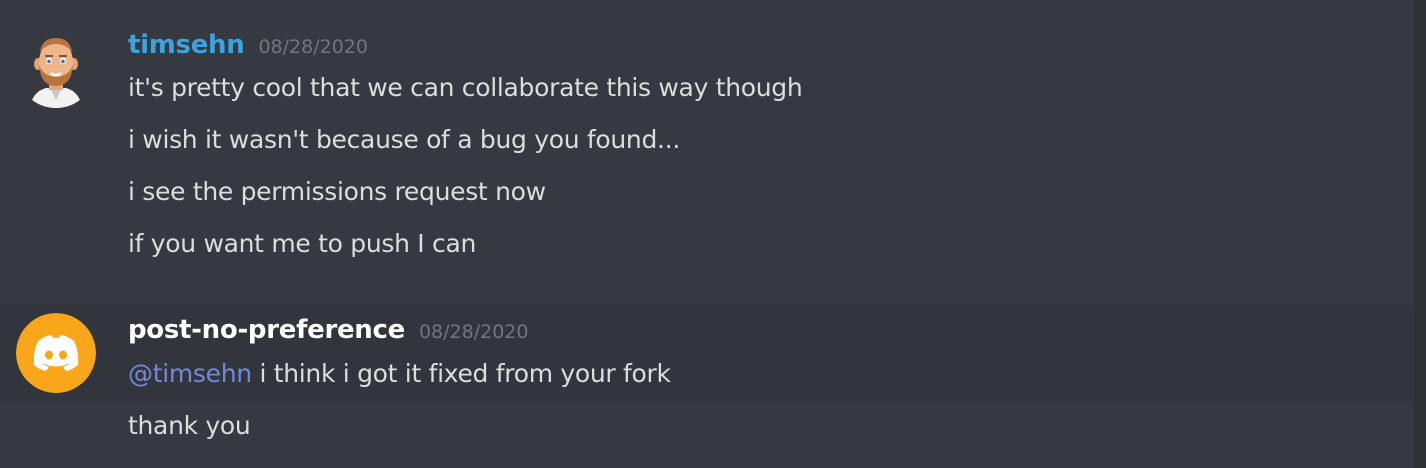  Describe the element at coordinates (337, 191) in the screenshot. I see `message-text: i see the permissions request now` at that location.